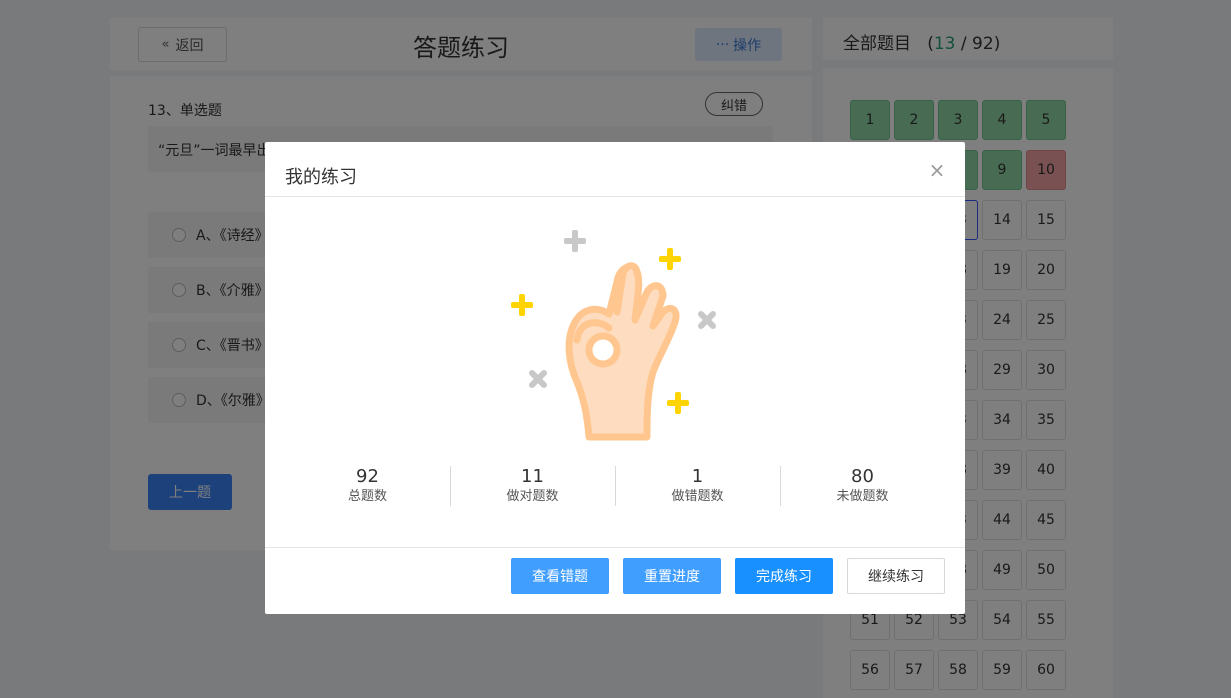  What do you see at coordinates (862, 476) in the screenshot?
I see `stat-value: 80` at bounding box center [862, 476].